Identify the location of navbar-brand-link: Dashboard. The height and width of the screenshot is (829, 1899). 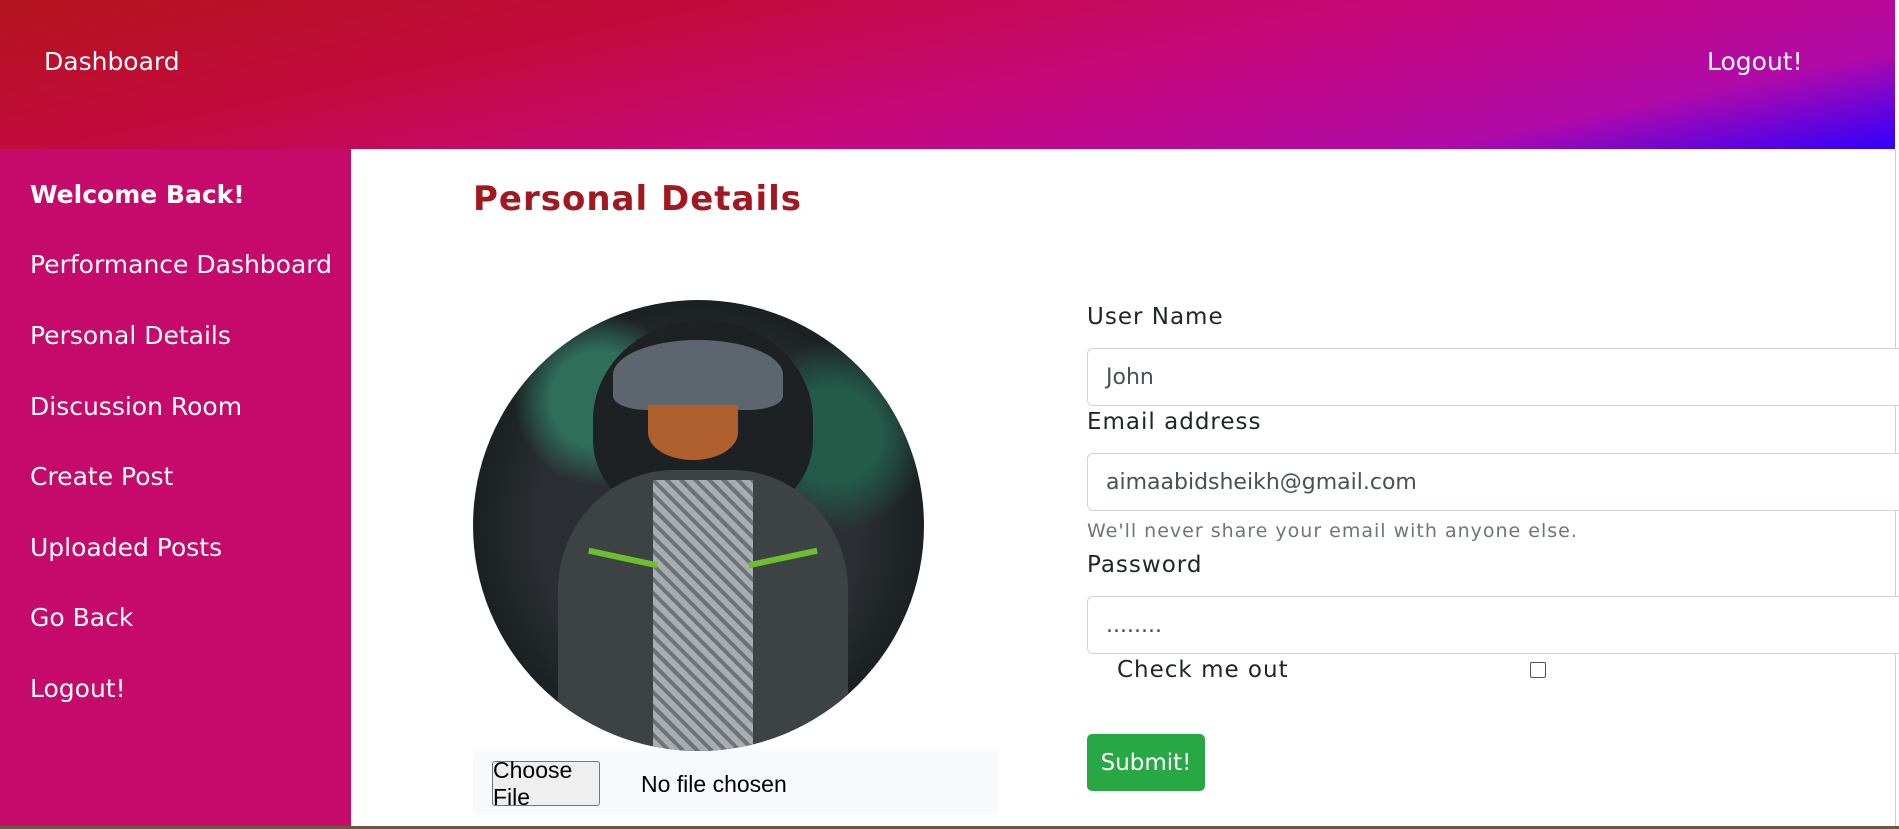
(112, 61).